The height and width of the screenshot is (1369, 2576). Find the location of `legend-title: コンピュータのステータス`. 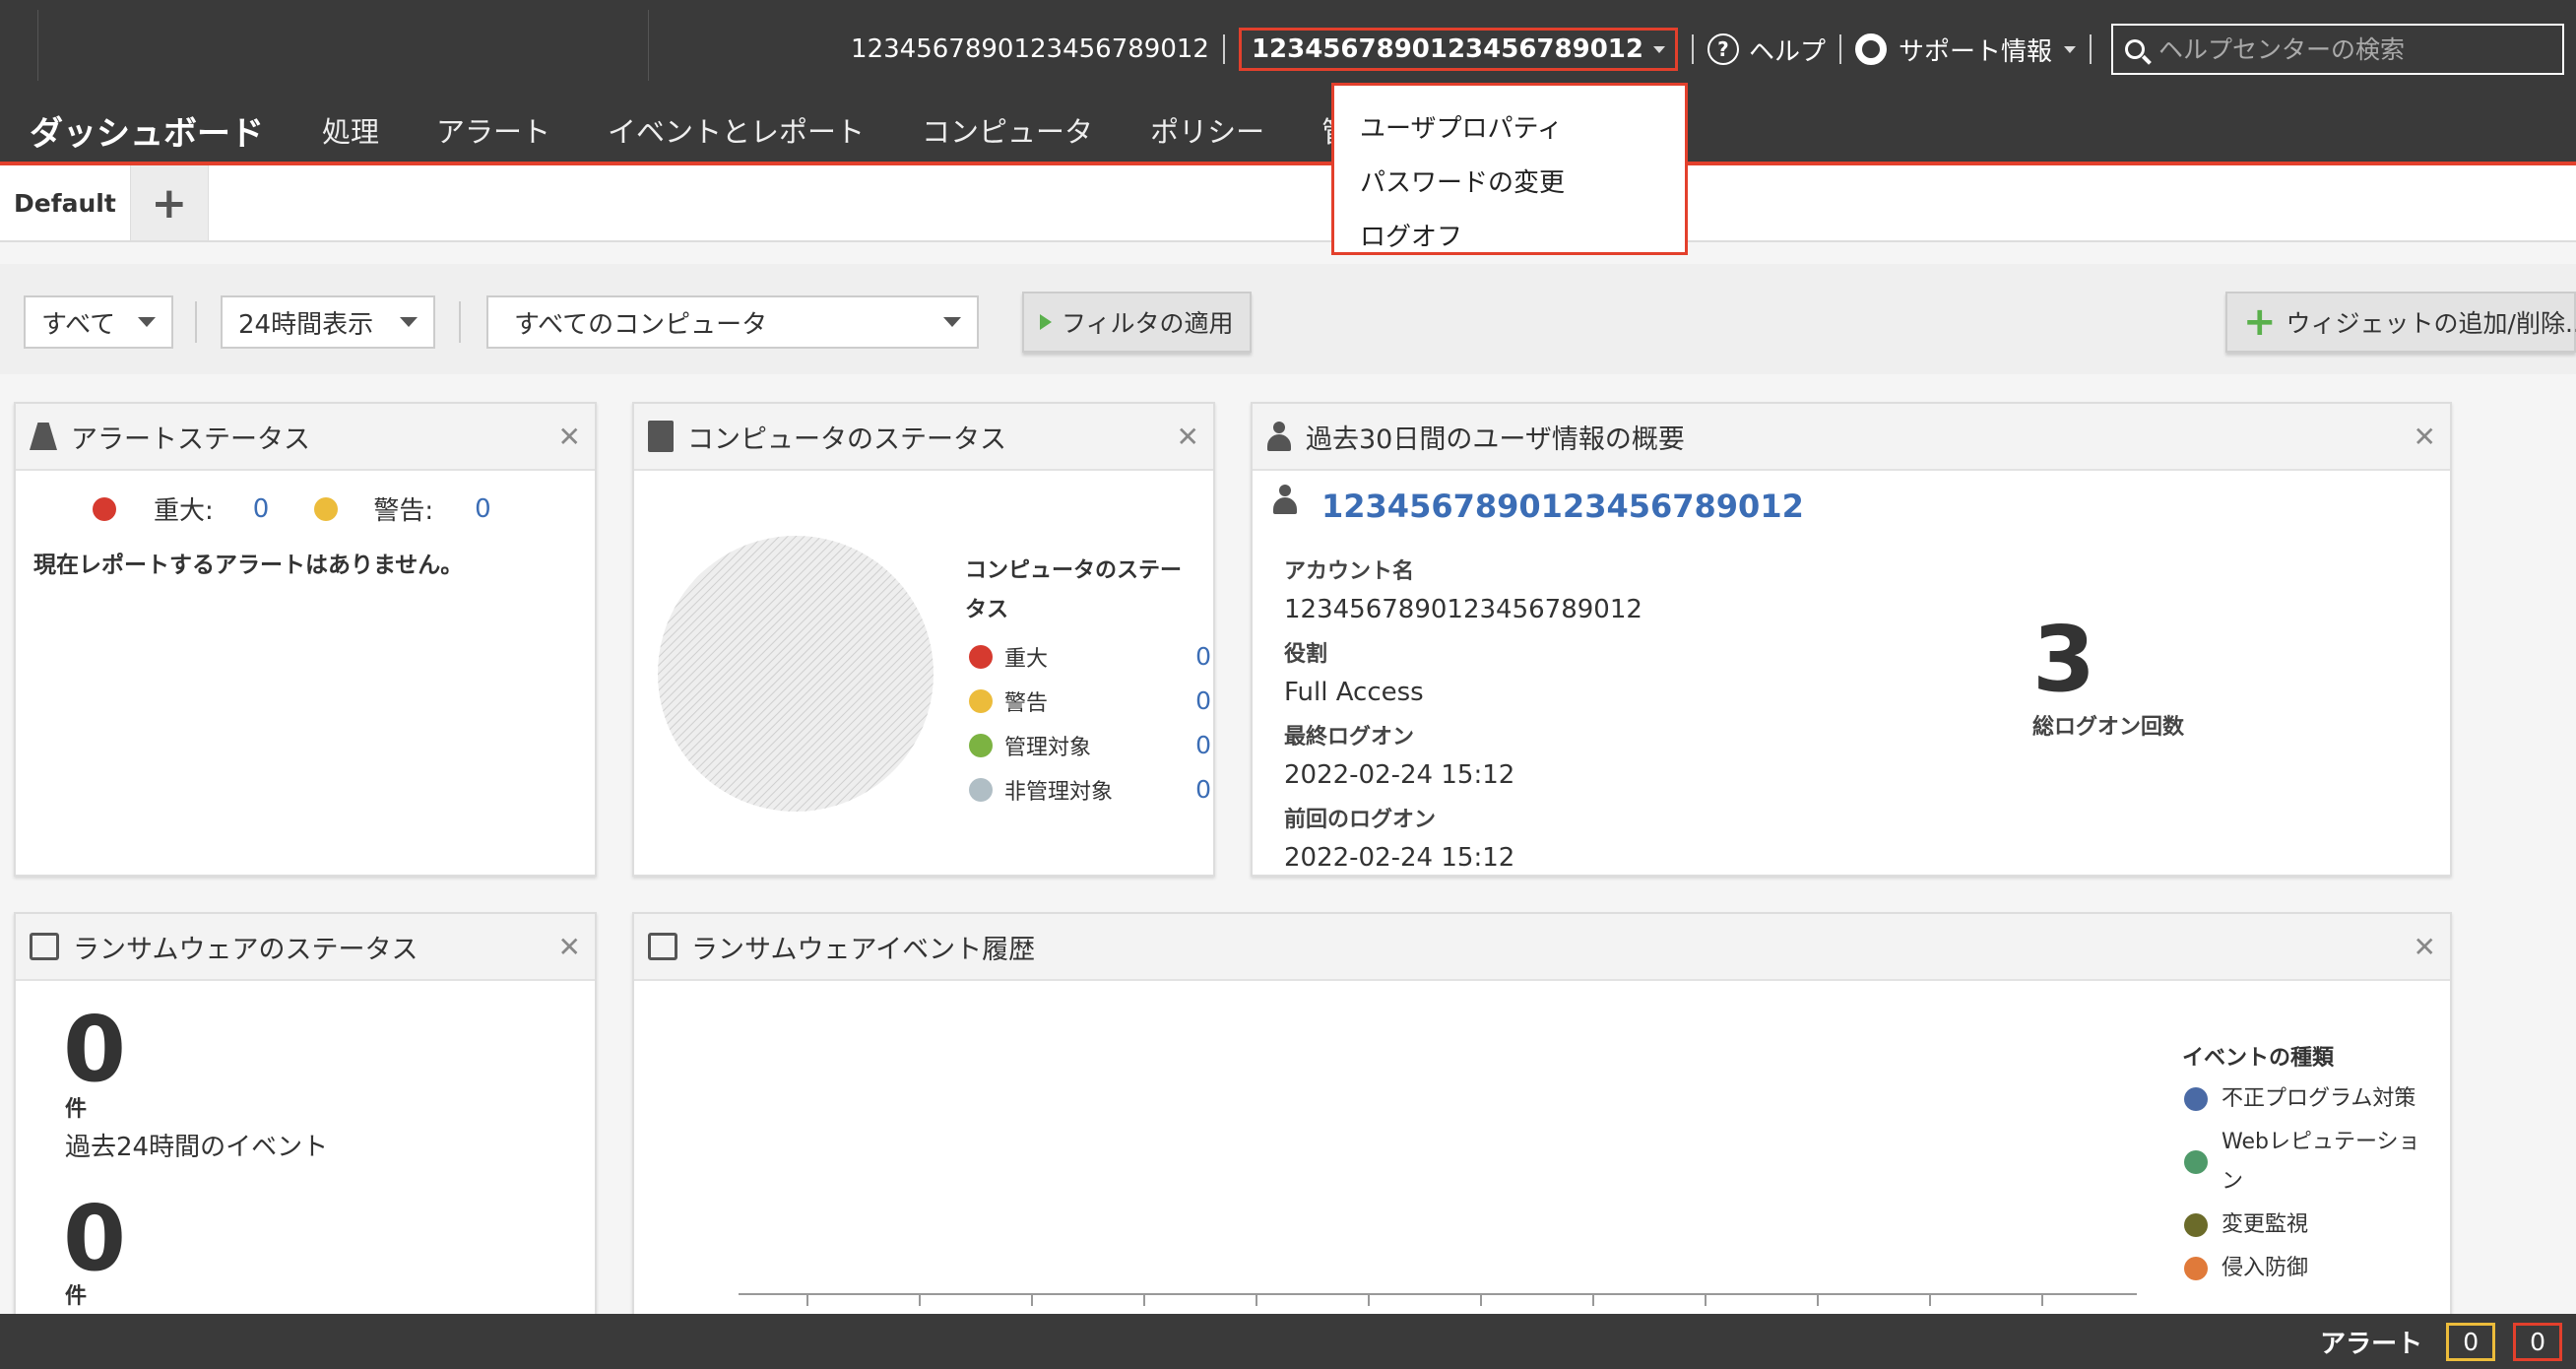

legend-title: コンピュータのステータス is located at coordinates (1074, 590).